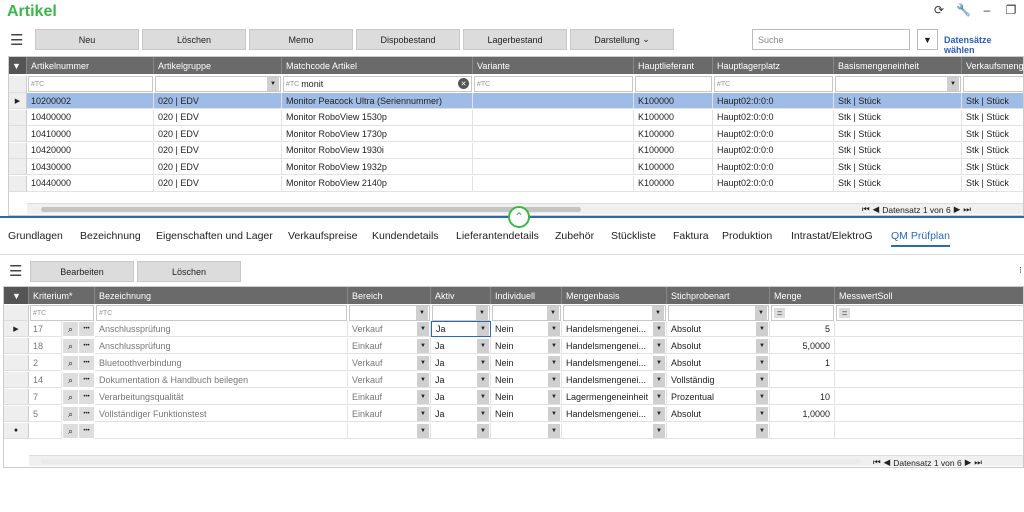 The image size is (1024, 512). Describe the element at coordinates (691, 236) in the screenshot. I see `tab-faktura: Faktura` at that location.